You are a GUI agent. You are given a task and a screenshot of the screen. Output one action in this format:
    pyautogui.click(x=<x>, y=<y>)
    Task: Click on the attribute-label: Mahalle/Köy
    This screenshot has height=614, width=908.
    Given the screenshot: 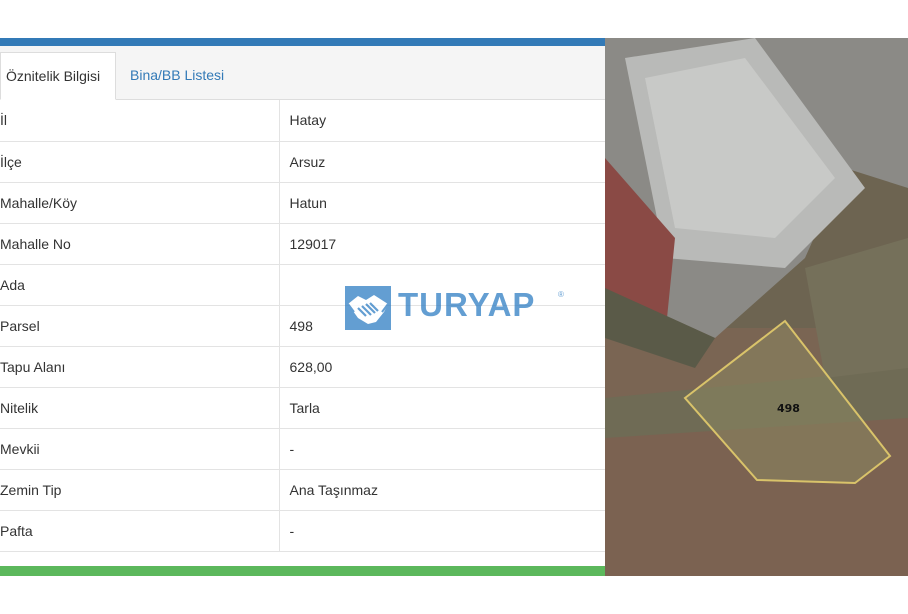 What is the action you would take?
    pyautogui.click(x=140, y=203)
    